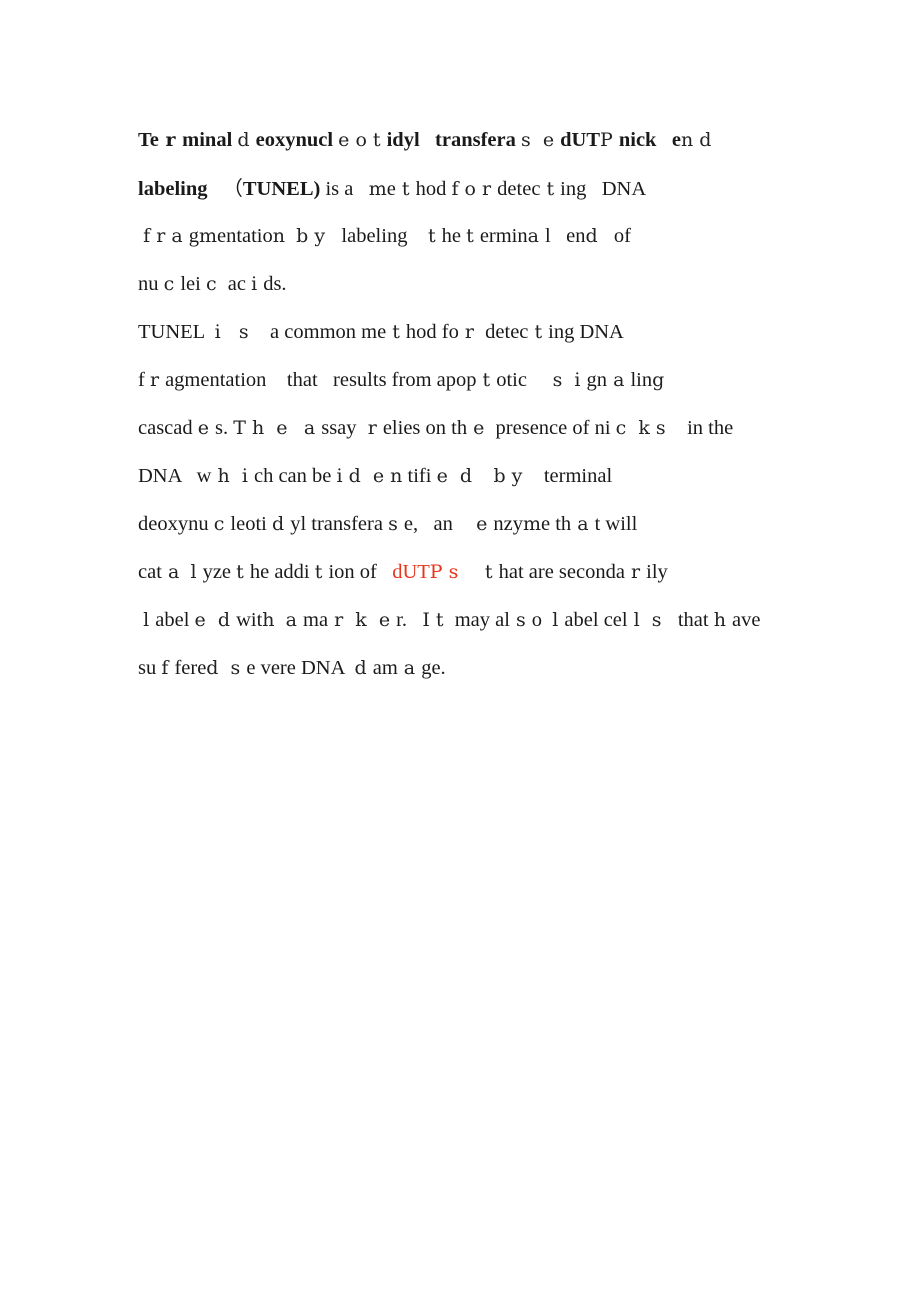 The height and width of the screenshot is (1302, 920). Describe the element at coordinates (519, 189) in the screenshot. I see `text-run: detec` at that location.